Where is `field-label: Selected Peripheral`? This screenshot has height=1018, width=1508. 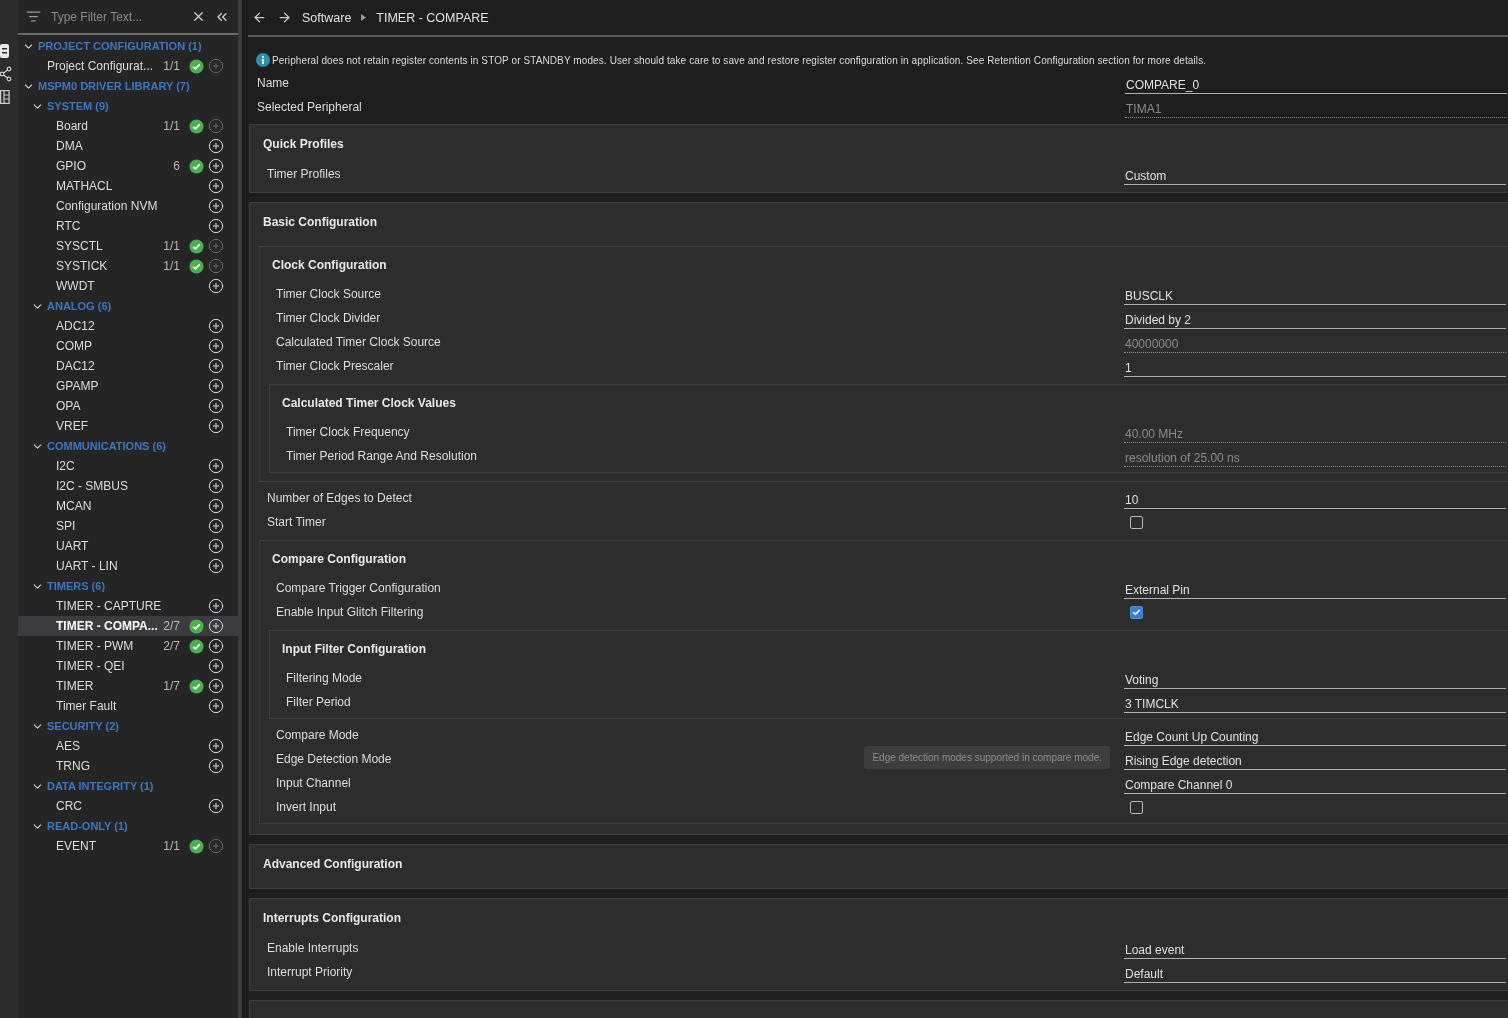
field-label: Selected Peripheral is located at coordinates (309, 107).